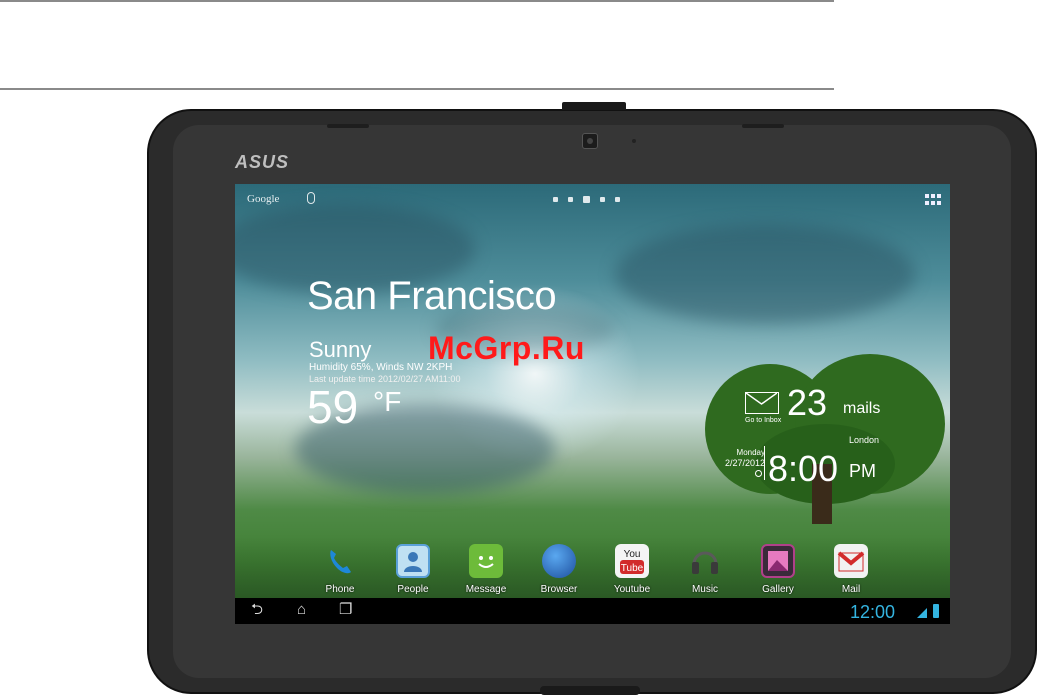 The height and width of the screenshot is (695, 1039). Describe the element at coordinates (634, 141) in the screenshot. I see `light-sensor` at that location.